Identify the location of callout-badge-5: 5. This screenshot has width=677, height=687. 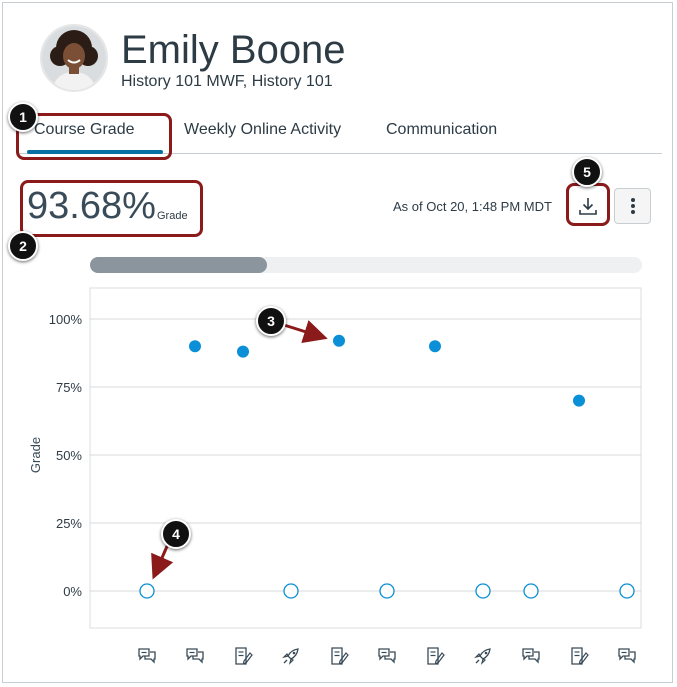
(587, 172).